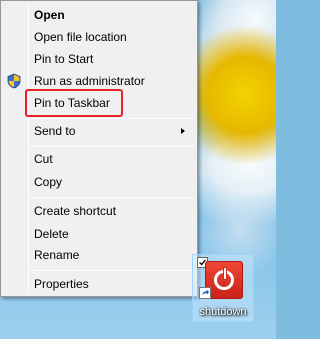  What do you see at coordinates (80, 37) in the screenshot?
I see `menu-item-label: Open file location` at bounding box center [80, 37].